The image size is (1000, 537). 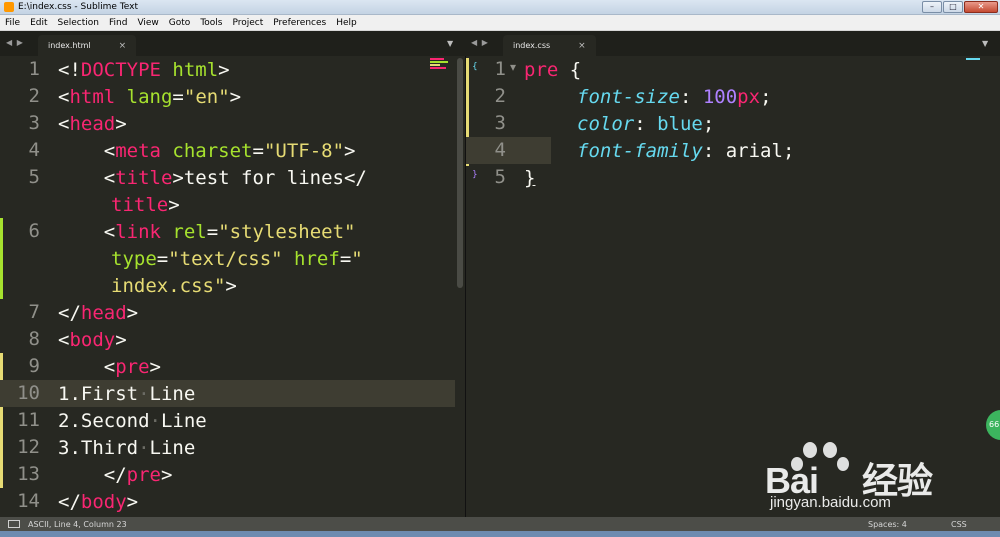 I want to click on code-line-wrap: type = "text/css" href = ", so click(x=237, y=258).